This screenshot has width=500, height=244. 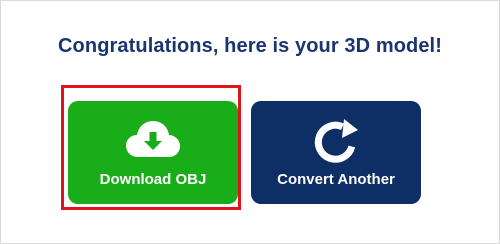 What do you see at coordinates (336, 179) in the screenshot?
I see `convert-another-label: Convert Another` at bounding box center [336, 179].